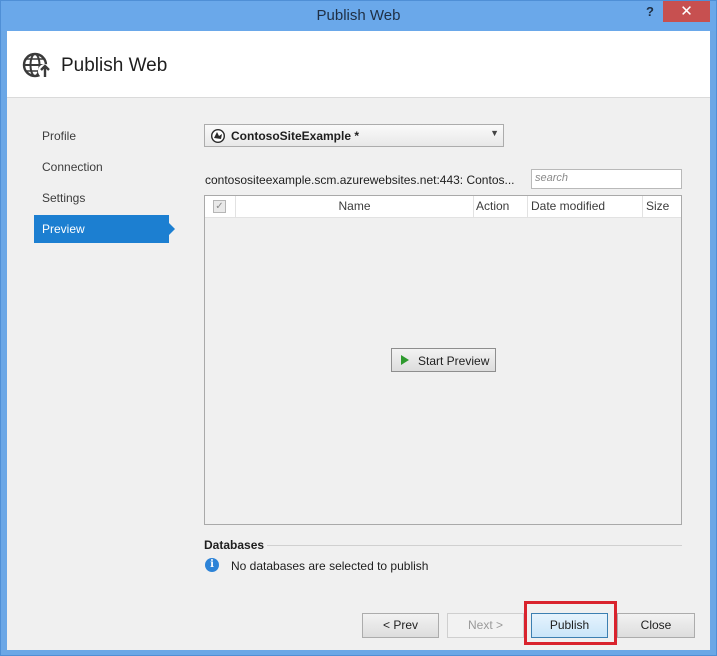 The height and width of the screenshot is (656, 717). What do you see at coordinates (454, 361) in the screenshot?
I see `start-preview-label: Start Preview` at bounding box center [454, 361].